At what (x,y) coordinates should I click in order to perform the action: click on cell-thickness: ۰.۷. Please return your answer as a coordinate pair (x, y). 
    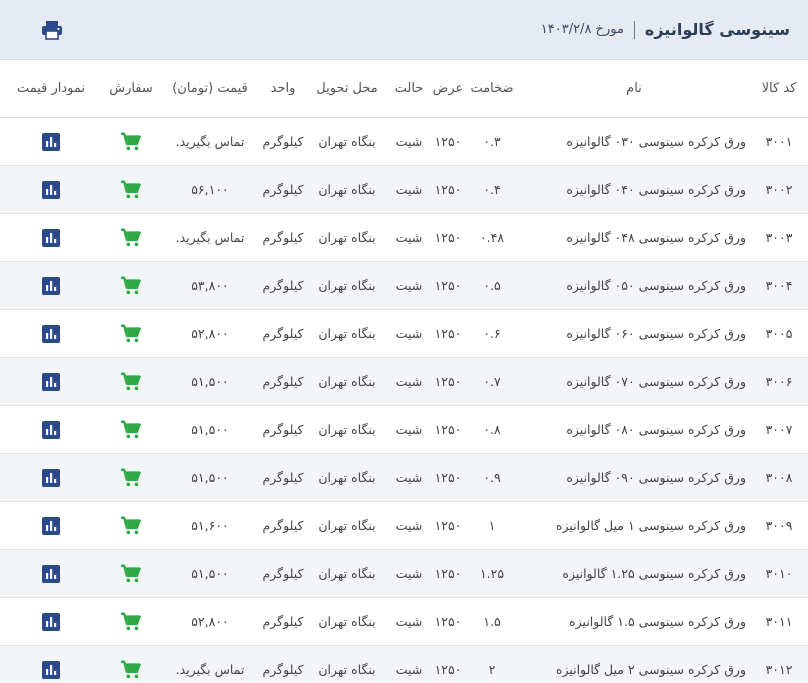
    Looking at the image, I should click on (492, 381).